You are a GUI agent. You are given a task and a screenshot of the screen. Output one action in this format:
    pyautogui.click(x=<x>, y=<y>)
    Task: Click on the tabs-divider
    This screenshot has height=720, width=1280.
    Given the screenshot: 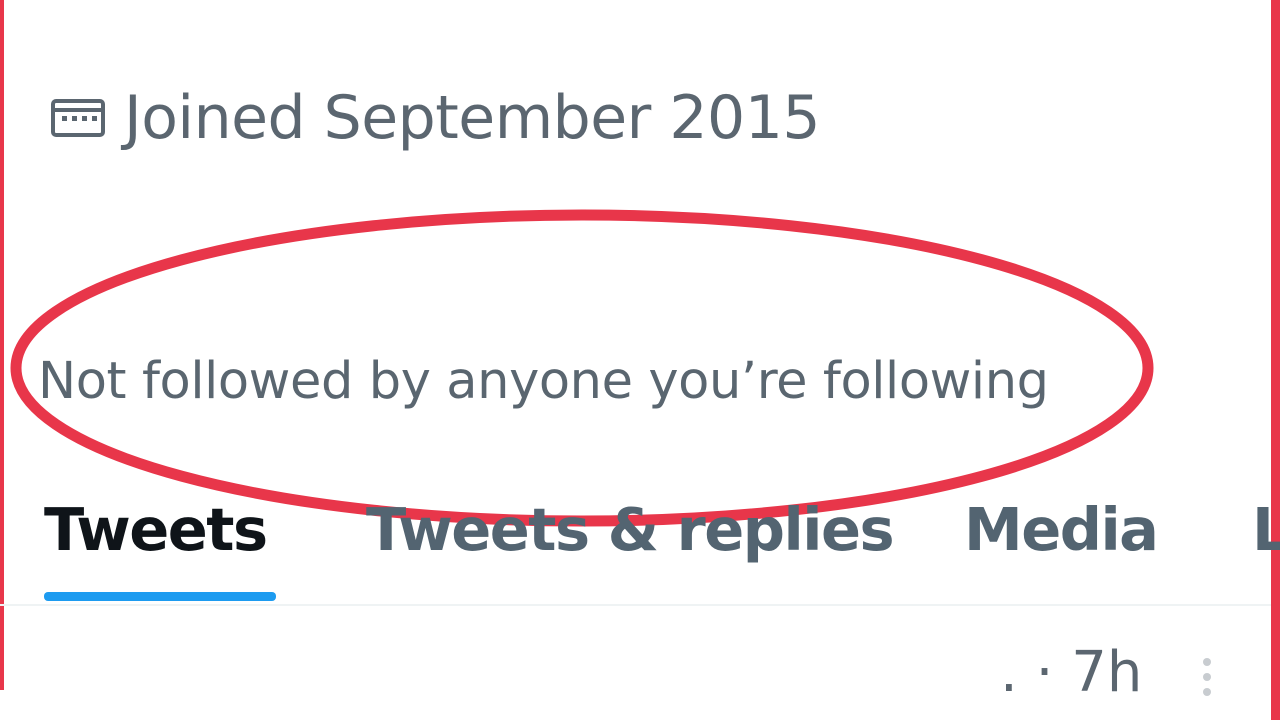 What is the action you would take?
    pyautogui.click(x=635, y=605)
    